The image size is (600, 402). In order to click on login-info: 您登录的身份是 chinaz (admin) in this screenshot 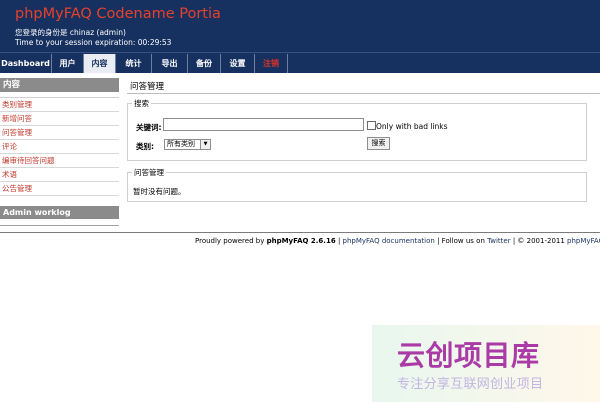, I will do `click(70, 32)`.